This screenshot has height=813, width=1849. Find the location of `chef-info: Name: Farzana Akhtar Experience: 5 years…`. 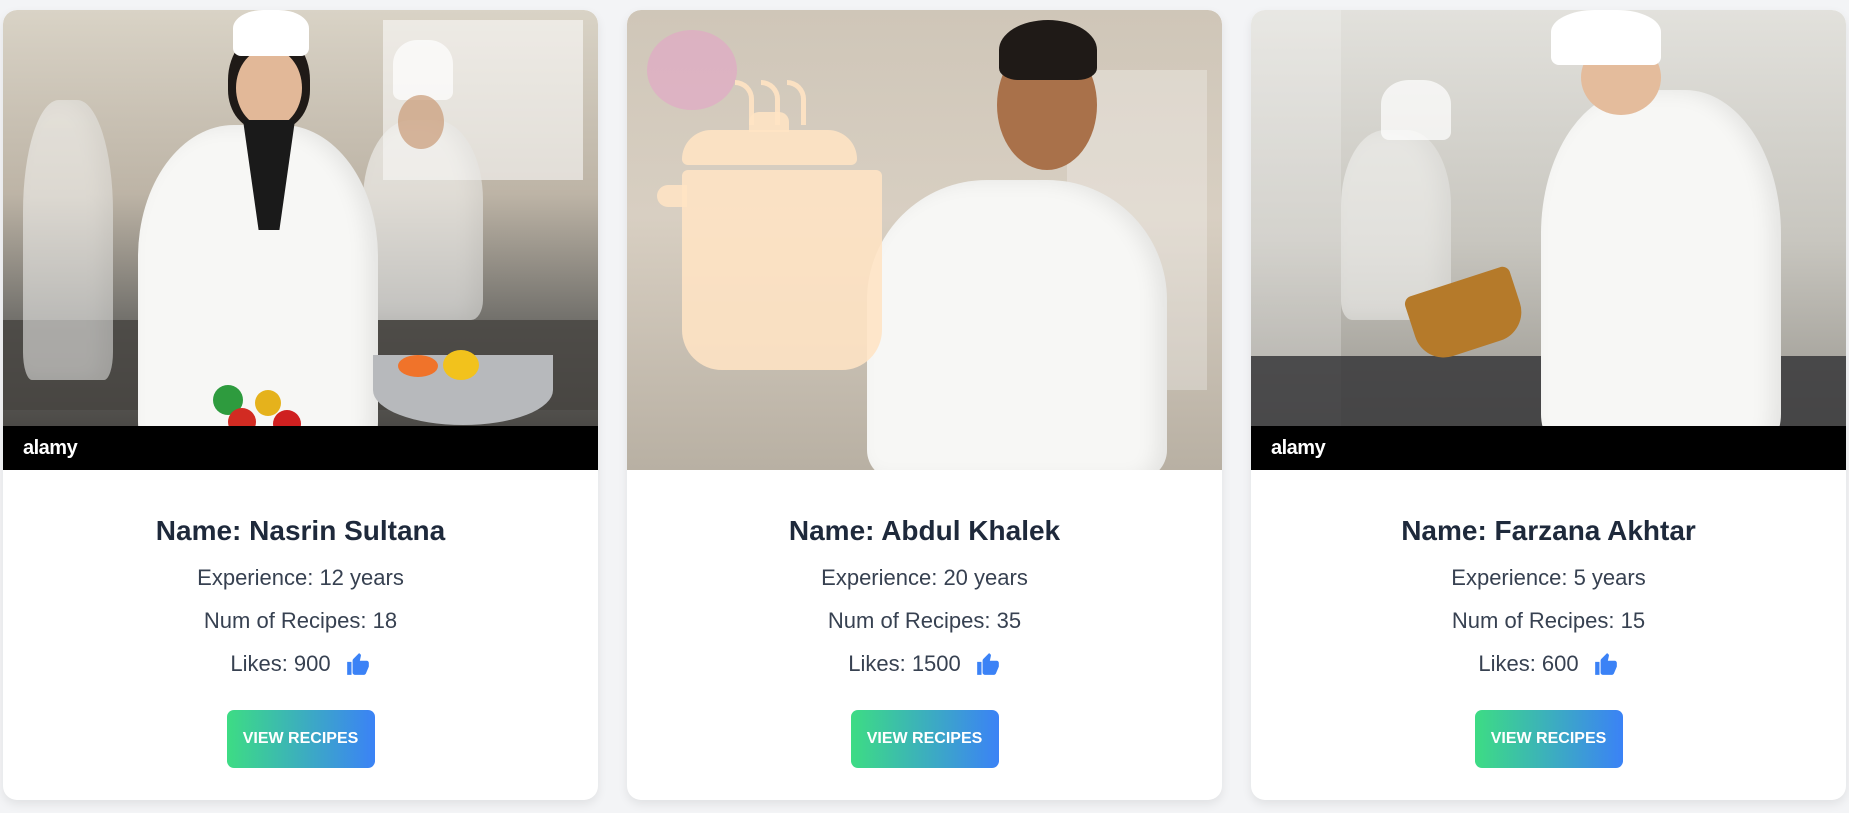

chef-info: Name: Farzana Akhtar Experience: 5 years… is located at coordinates (1548, 619).